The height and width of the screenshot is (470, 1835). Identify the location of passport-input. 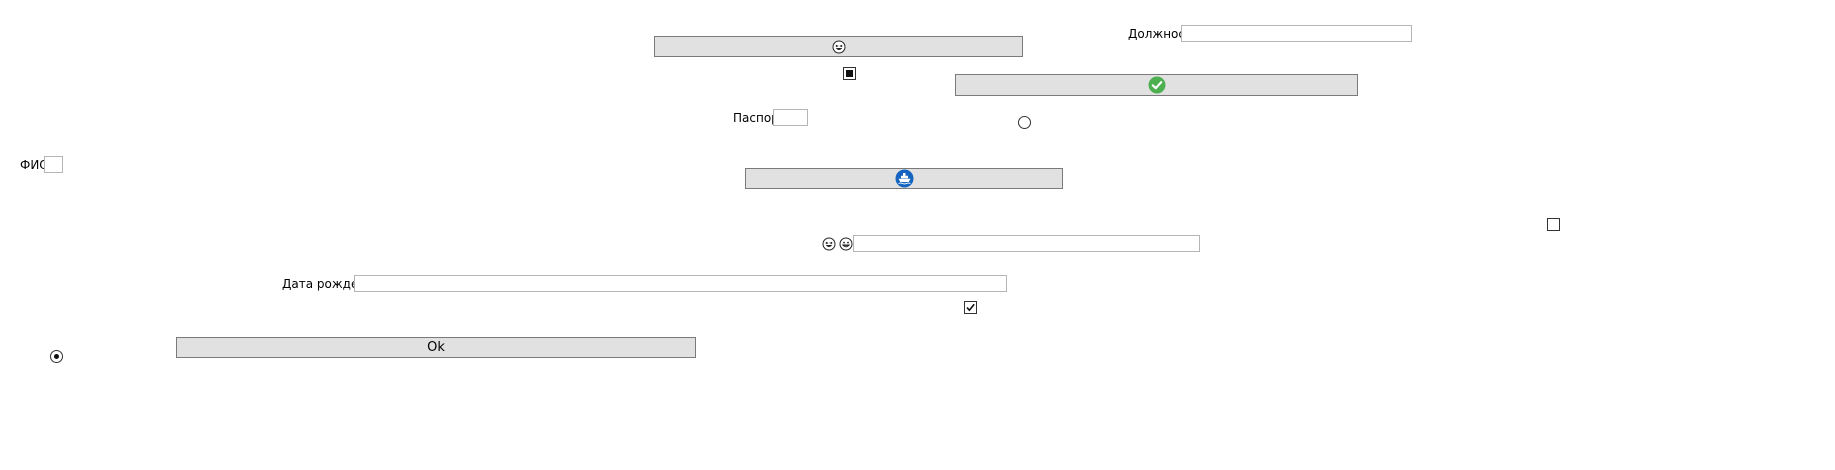
(790, 117).